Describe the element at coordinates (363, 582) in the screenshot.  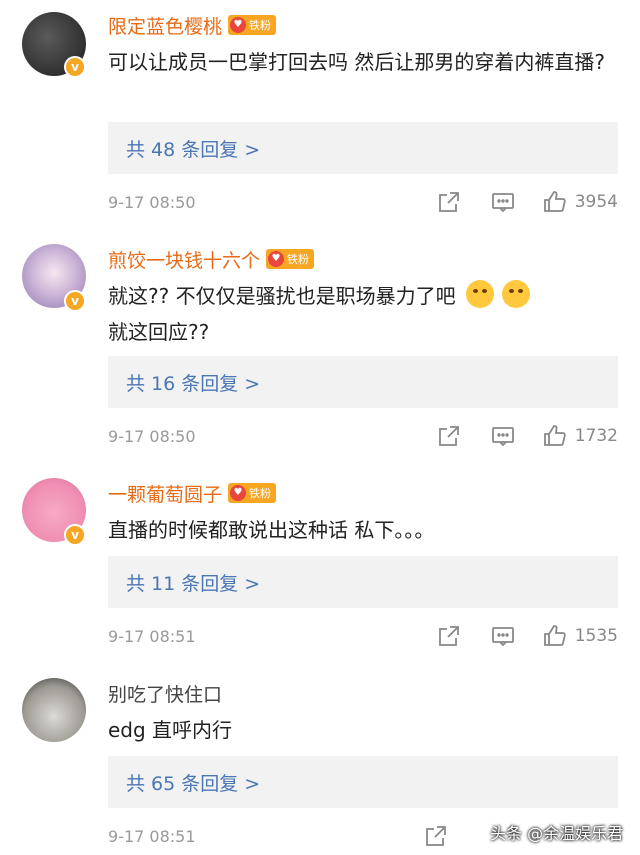
I see `reply-link: 共 11 条回复 >` at that location.